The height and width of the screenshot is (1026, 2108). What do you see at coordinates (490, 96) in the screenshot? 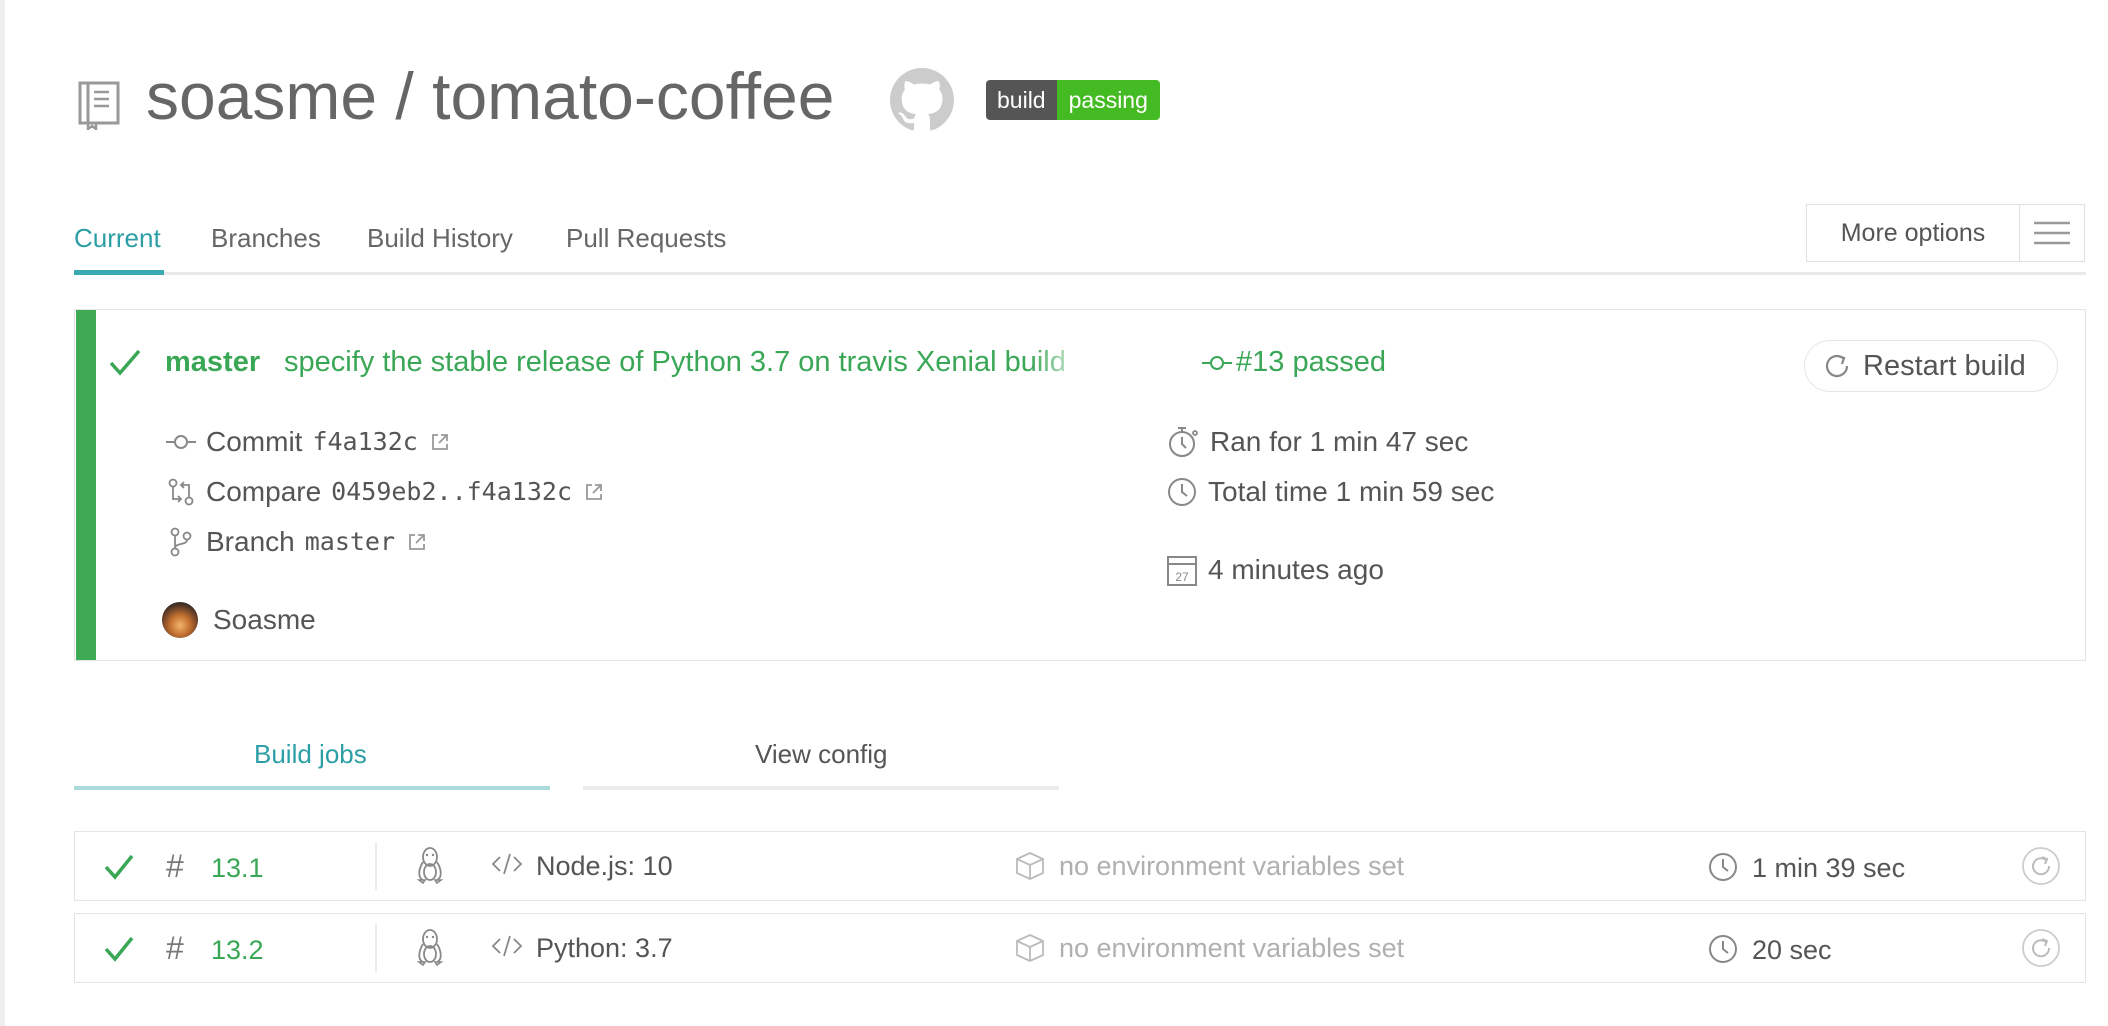
I see `repo-title: soasme / tomato-coffee` at bounding box center [490, 96].